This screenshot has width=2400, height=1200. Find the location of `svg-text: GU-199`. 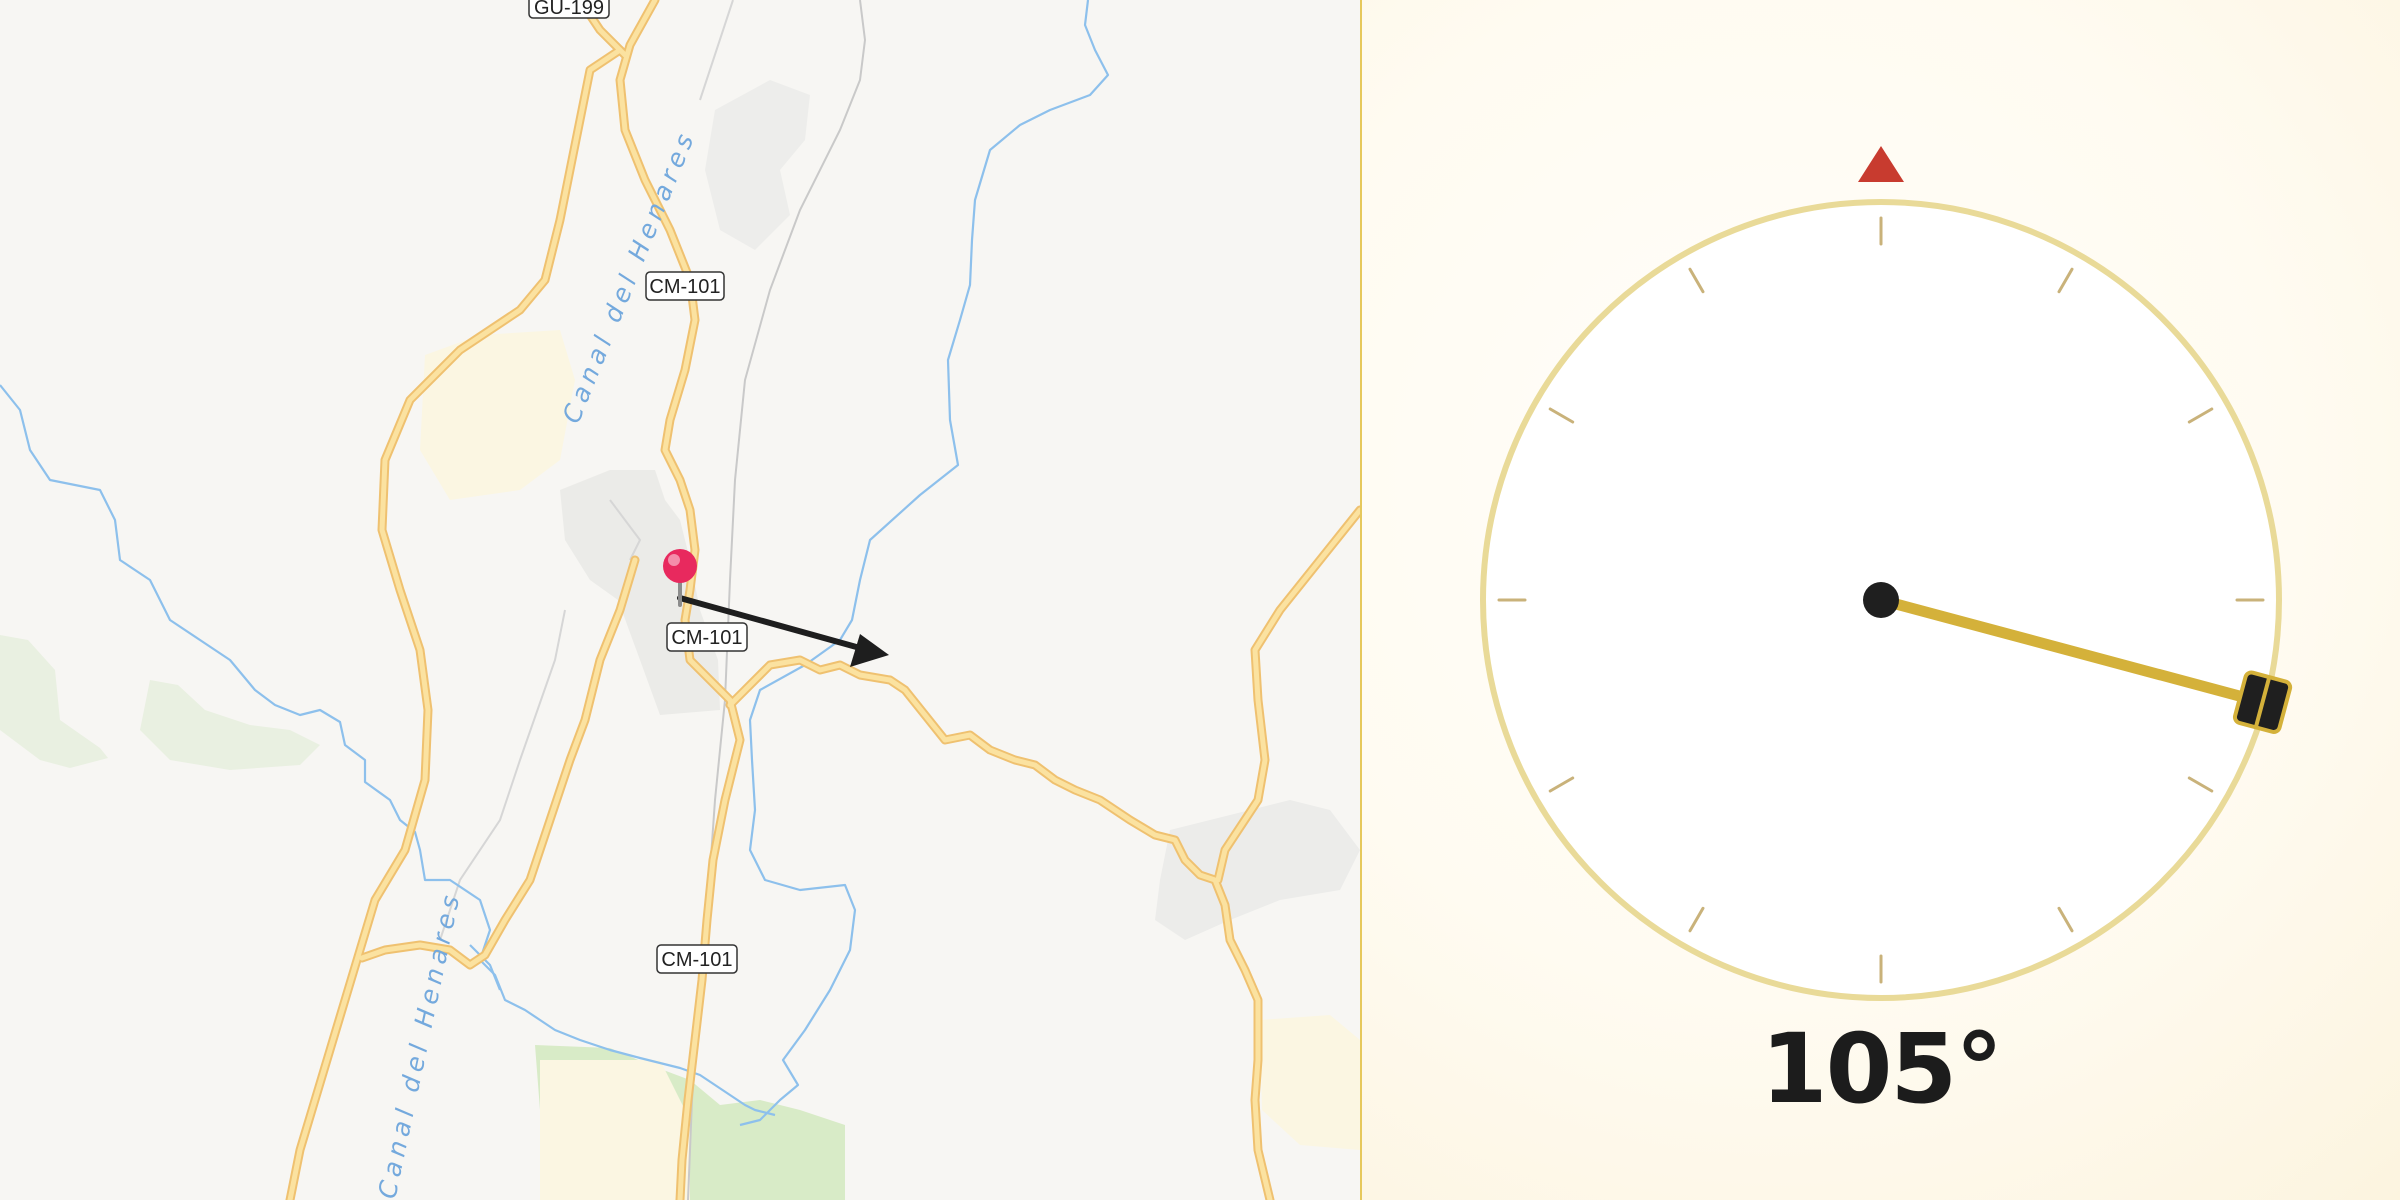

svg-text: GU-199 is located at coordinates (569, 9).